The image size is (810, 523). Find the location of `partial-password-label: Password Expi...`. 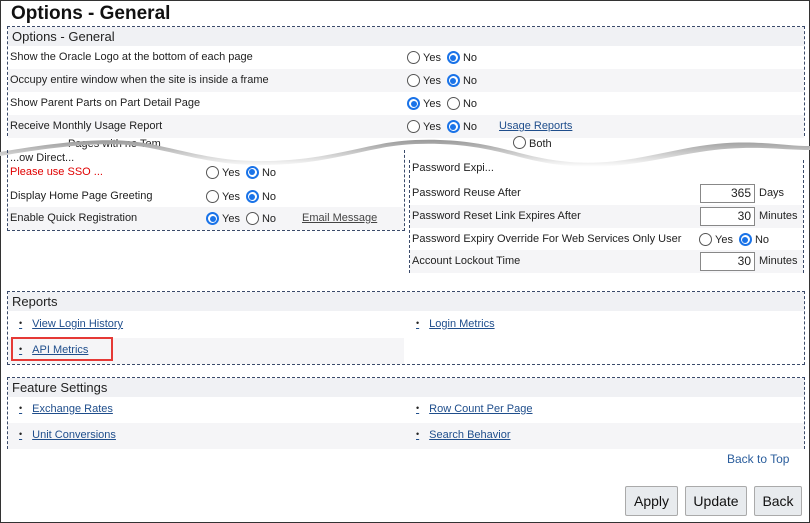

partial-password-label: Password Expi... is located at coordinates (453, 168).